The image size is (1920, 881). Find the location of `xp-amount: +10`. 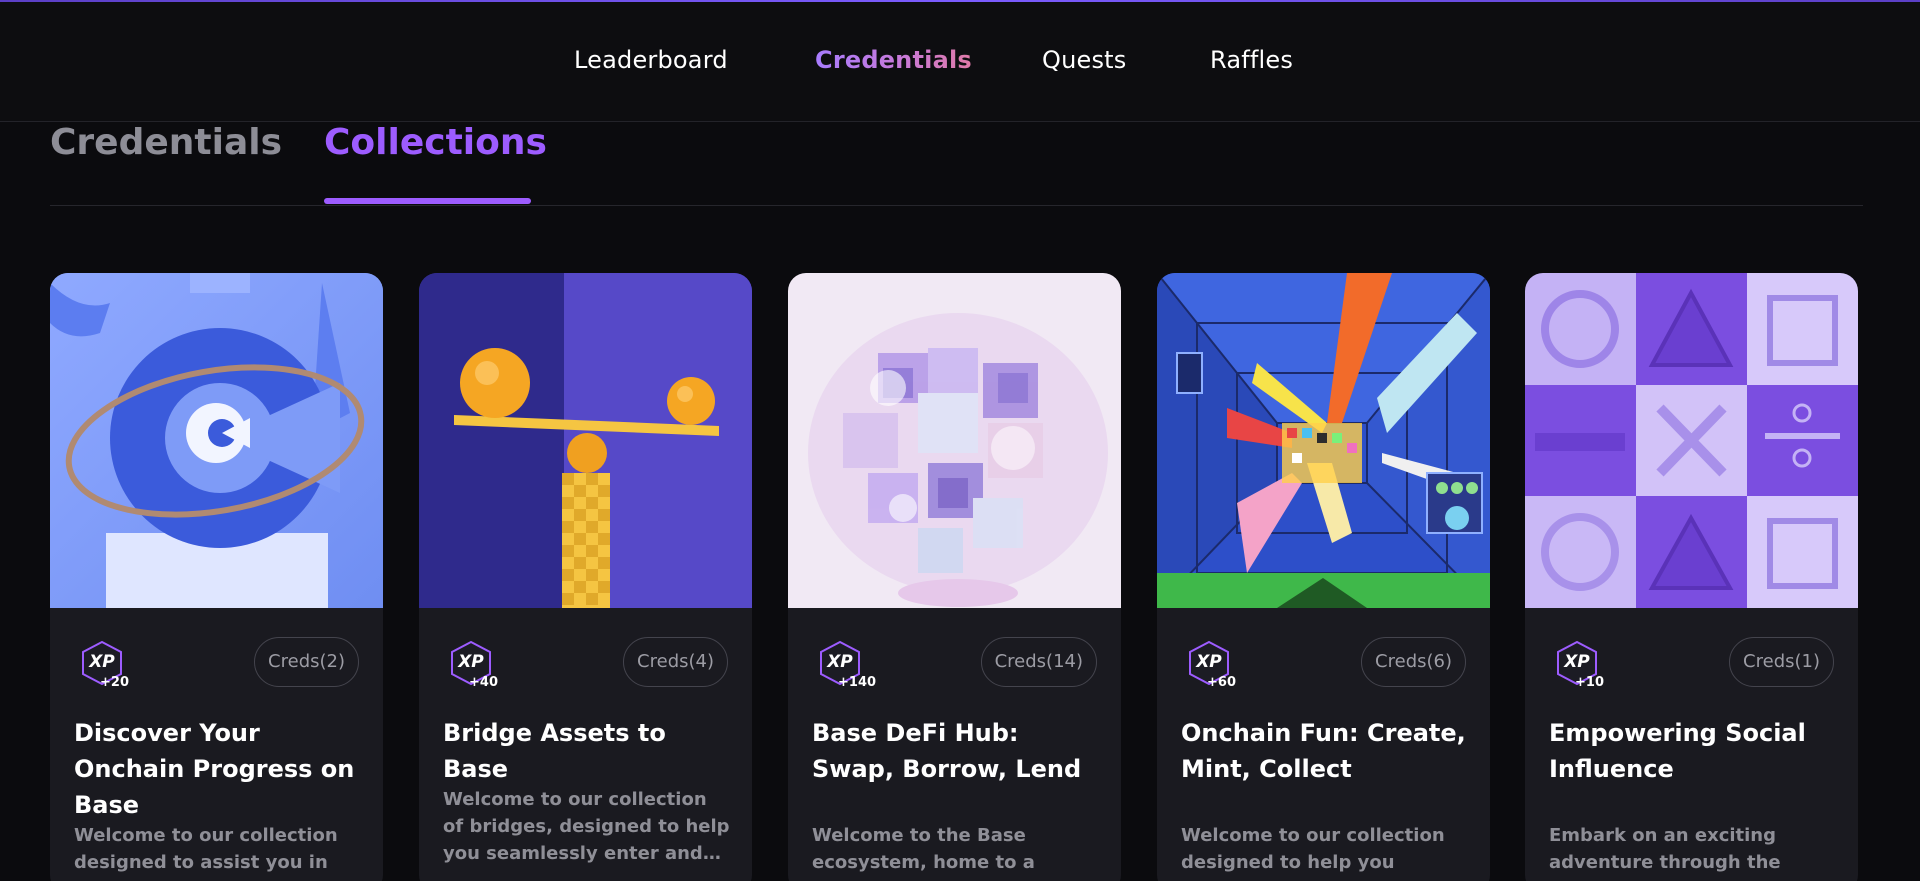

xp-amount: +10 is located at coordinates (1589, 682).